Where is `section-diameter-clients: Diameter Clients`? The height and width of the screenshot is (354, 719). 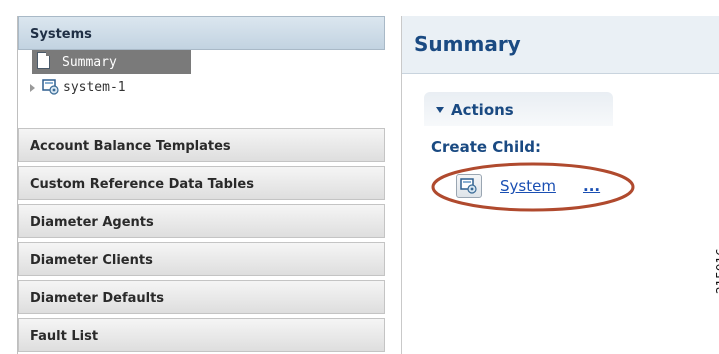
section-diameter-clients: Diameter Clients is located at coordinates (201, 259).